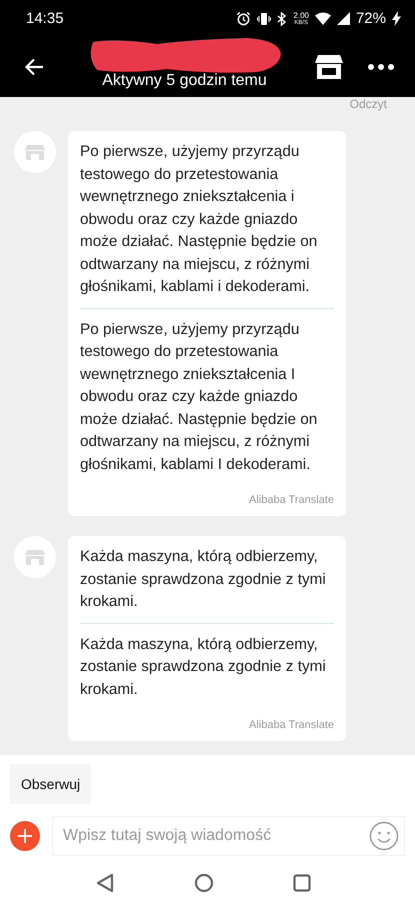 The height and width of the screenshot is (900, 415). What do you see at coordinates (384, 836) in the screenshot?
I see `emoji-icon` at bounding box center [384, 836].